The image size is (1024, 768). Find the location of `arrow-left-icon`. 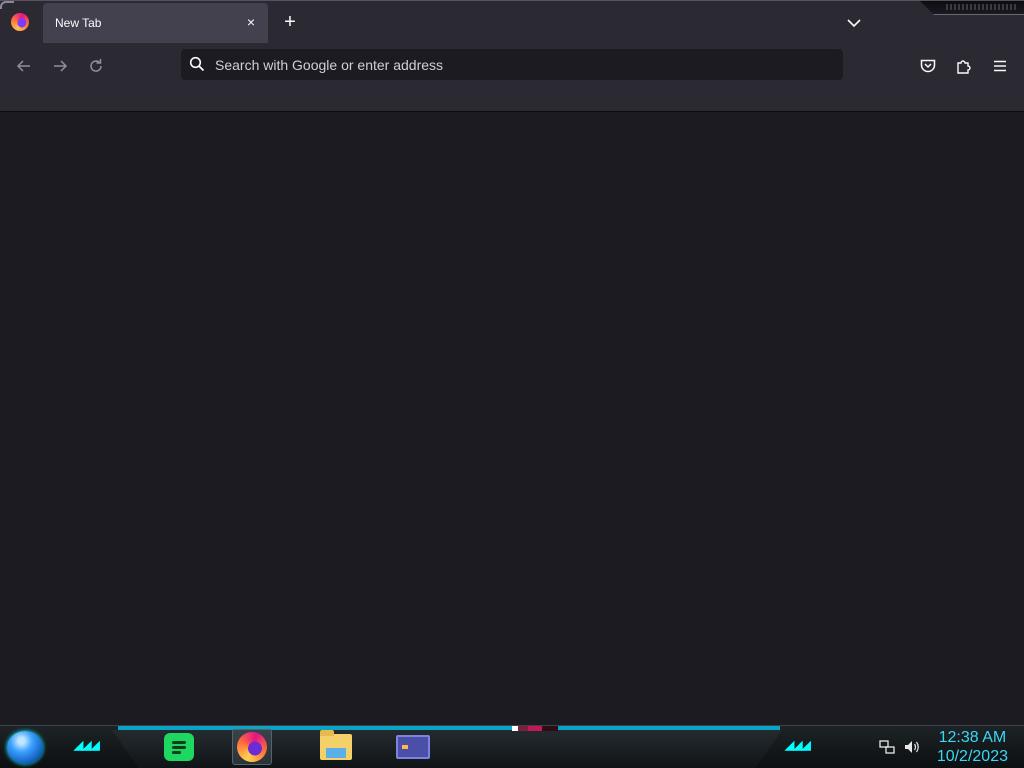

arrow-left-icon is located at coordinates (23, 66).